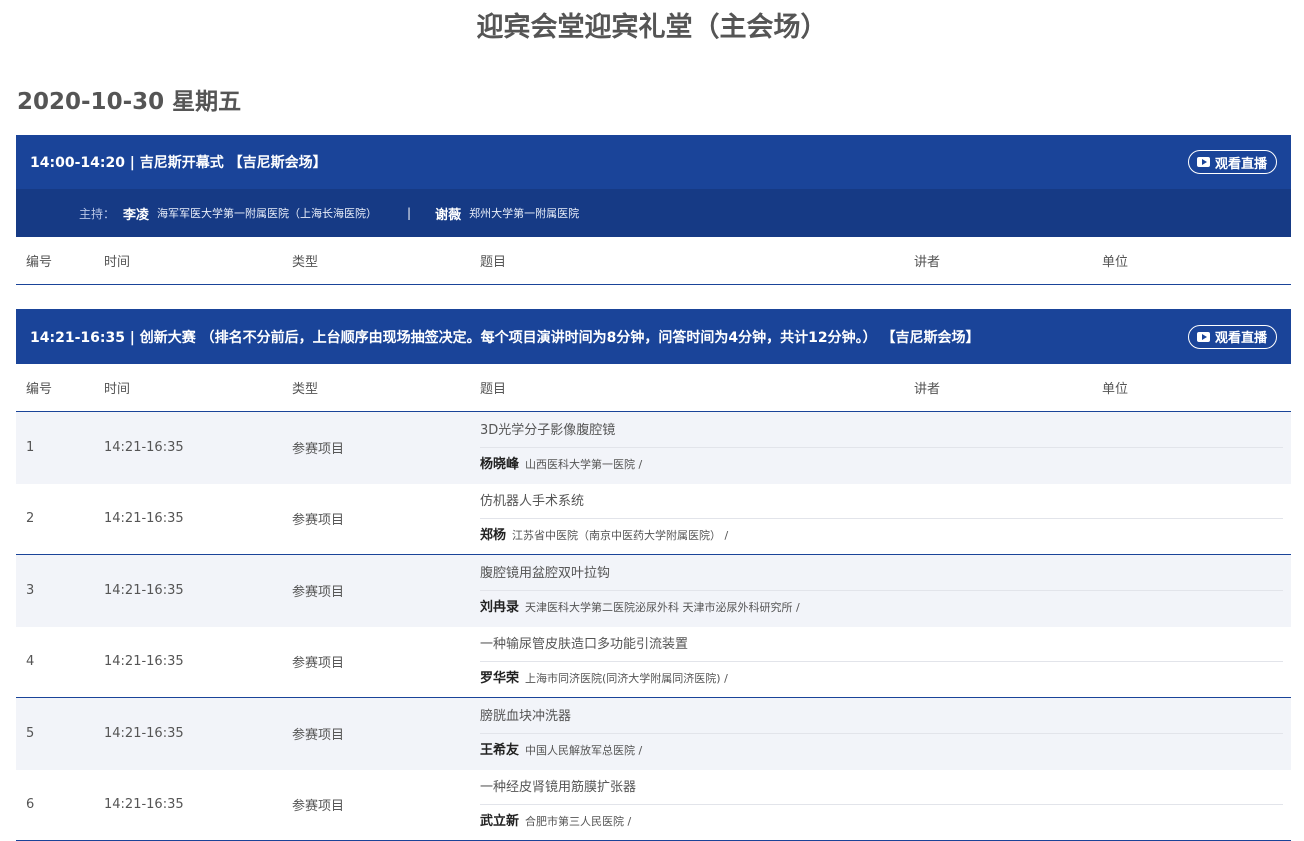 This screenshot has width=1304, height=841. Describe the element at coordinates (500, 607) in the screenshot. I see `speaker-name: 刘冉录` at that location.